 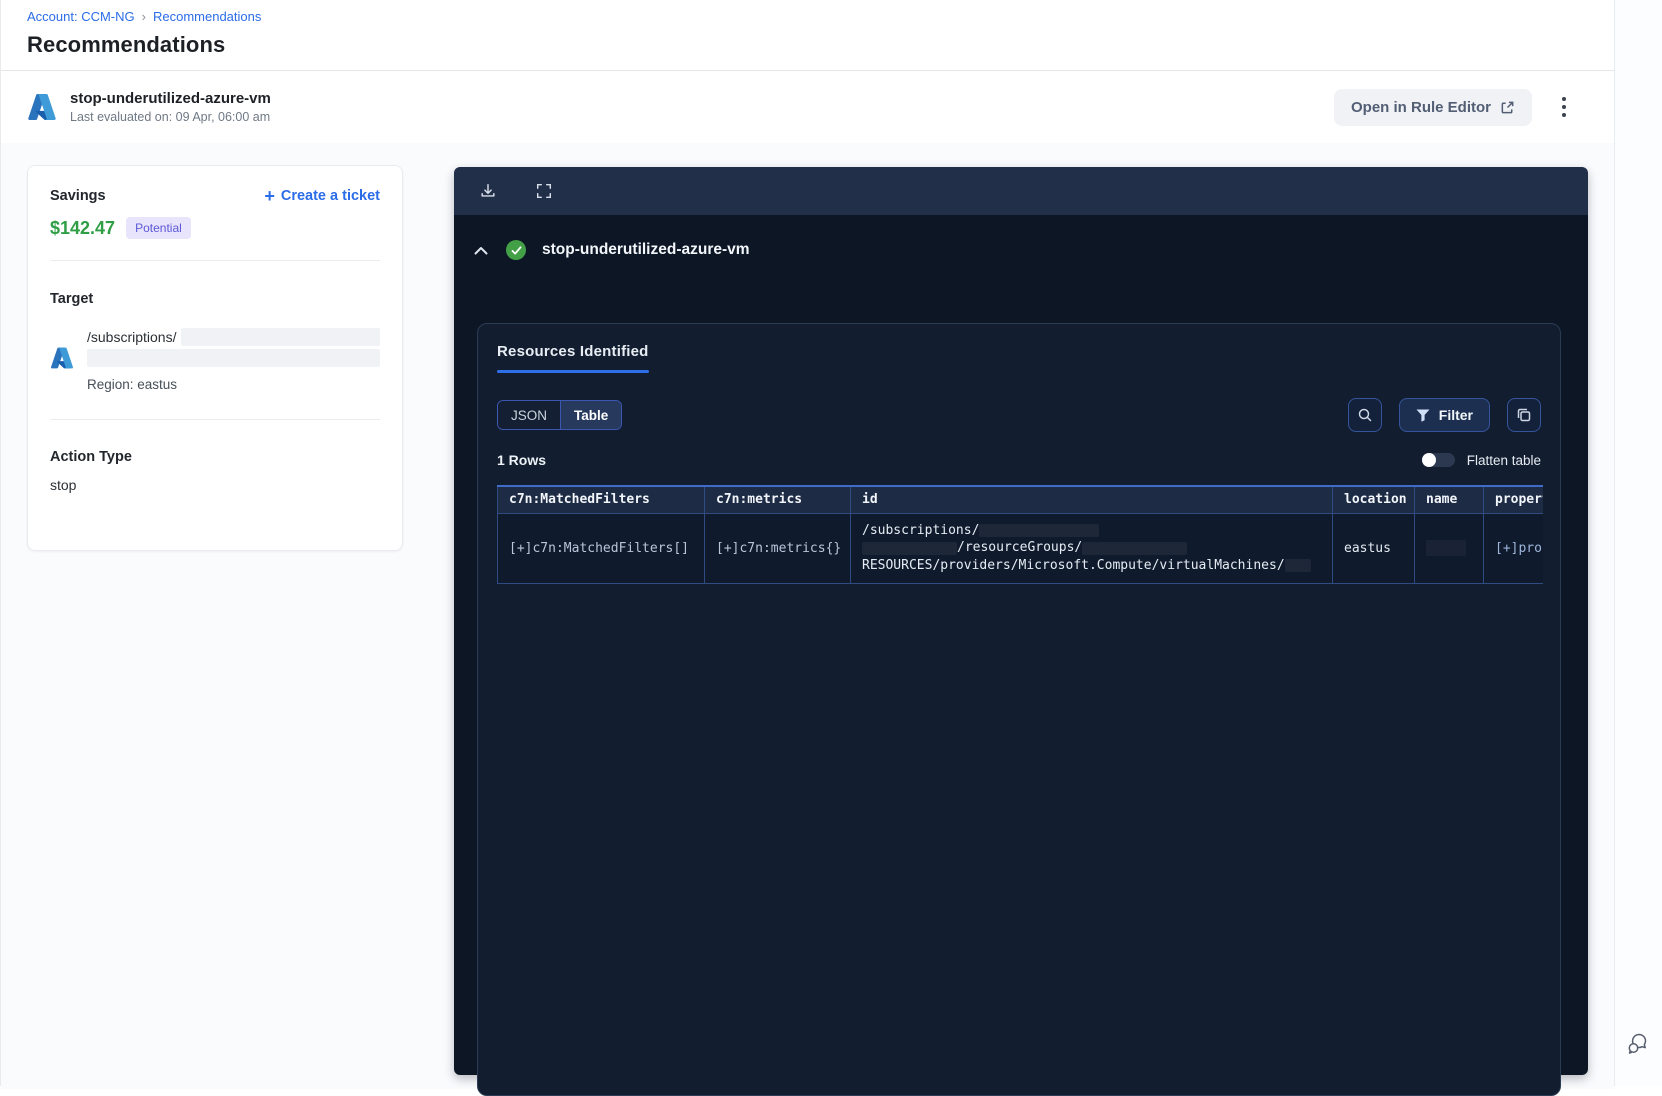 I want to click on panel-rule-name: stop-underutilized-azure-vm, so click(x=646, y=249).